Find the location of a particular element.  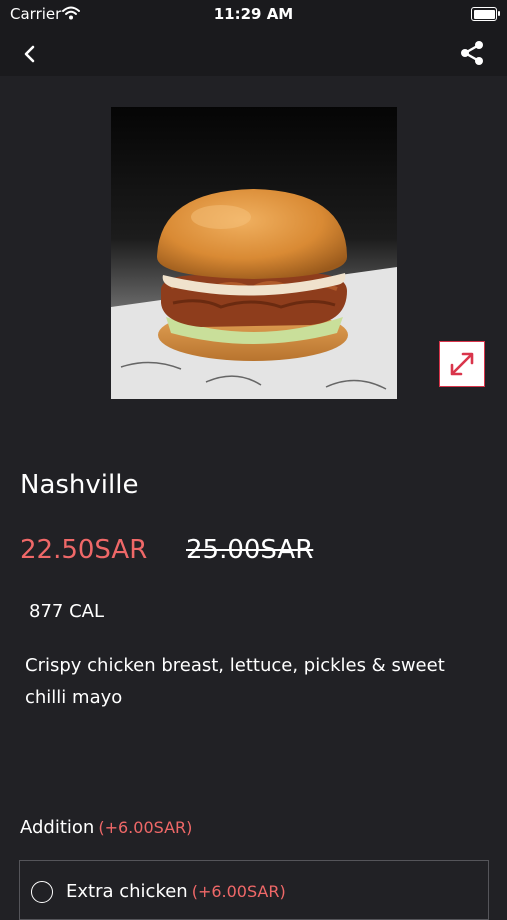

product-old-price: 25.00SAR is located at coordinates (250, 550).